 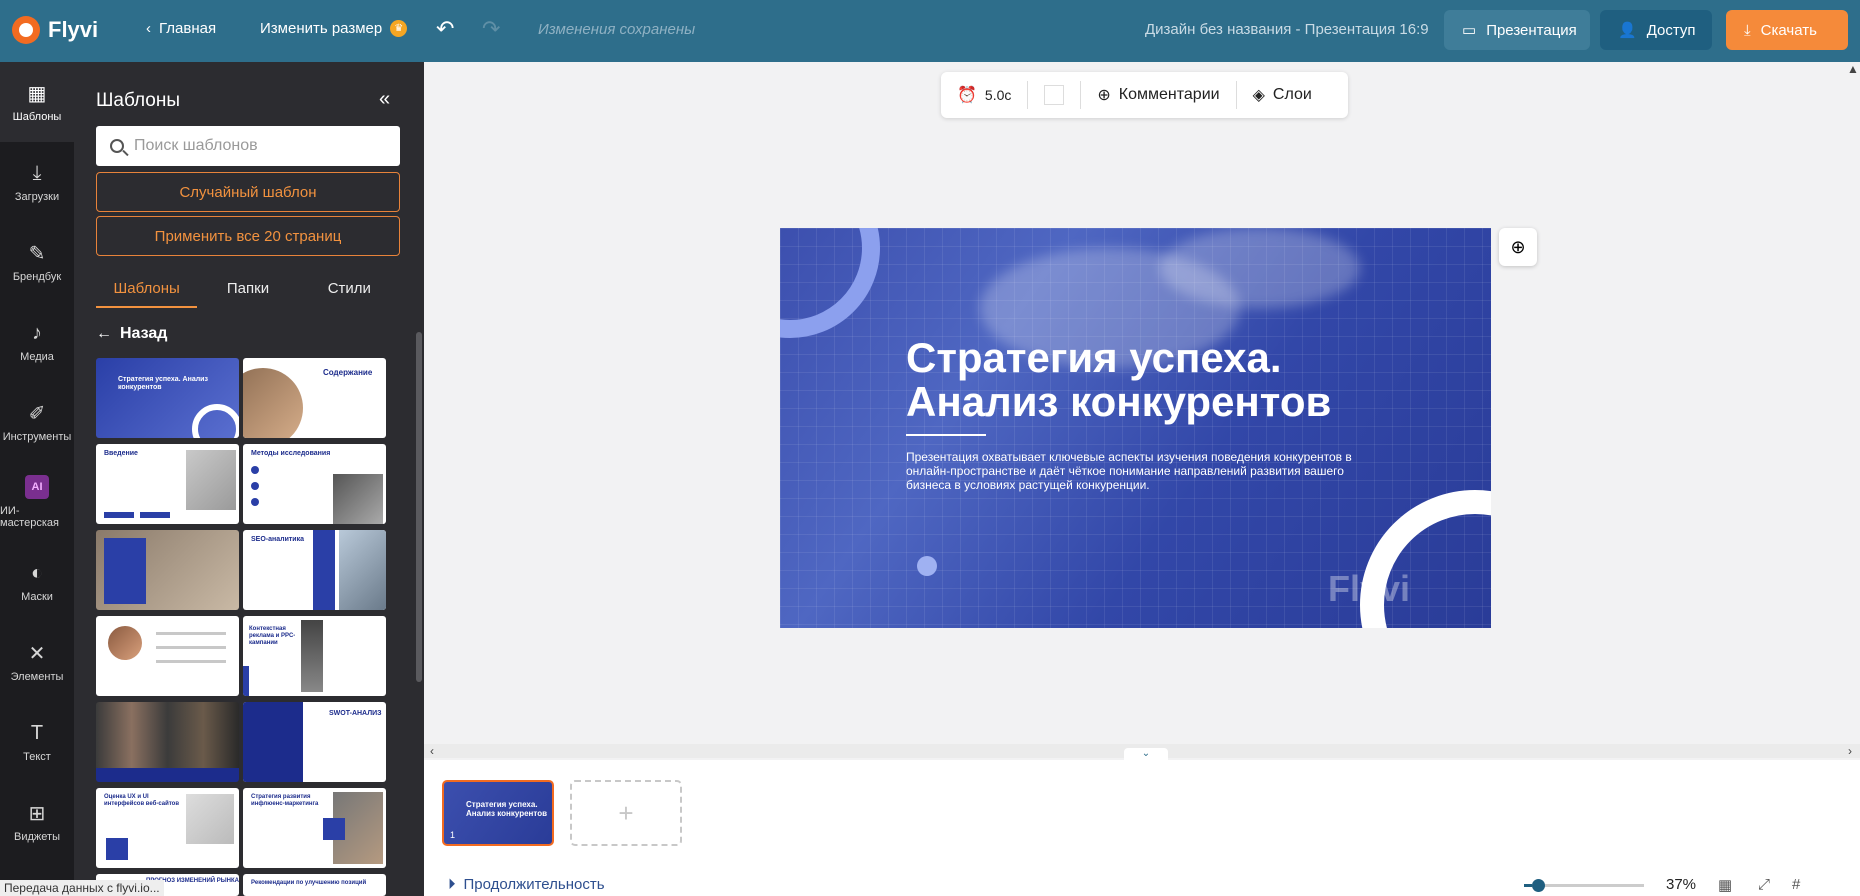 I want to click on template-thumb: Контекстная реклама и PPC-кампании, so click(x=314, y=656).